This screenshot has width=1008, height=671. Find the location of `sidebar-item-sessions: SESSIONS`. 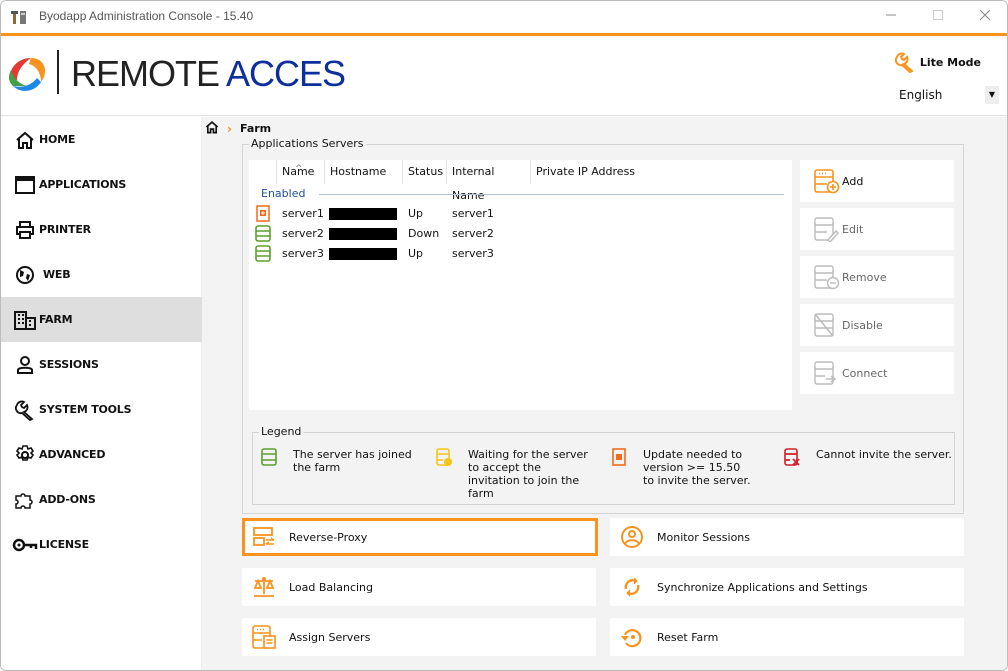

sidebar-item-sessions: SESSIONS is located at coordinates (101, 364).